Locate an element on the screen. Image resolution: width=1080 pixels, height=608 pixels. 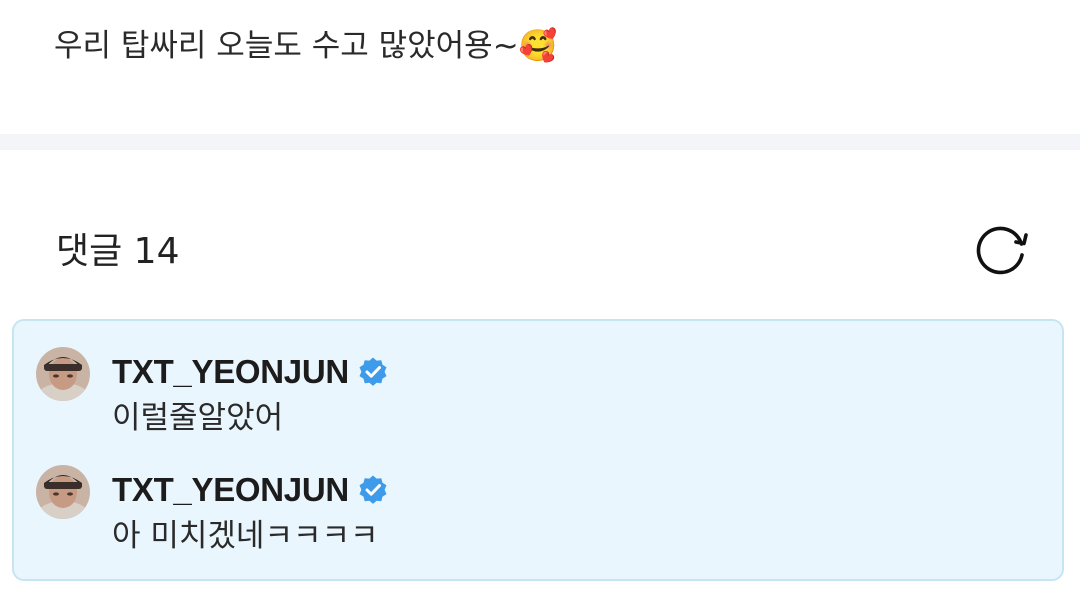
post-text: 우리 탑싸리 오늘도 수고 많았어용~🥰 is located at coordinates (306, 46).